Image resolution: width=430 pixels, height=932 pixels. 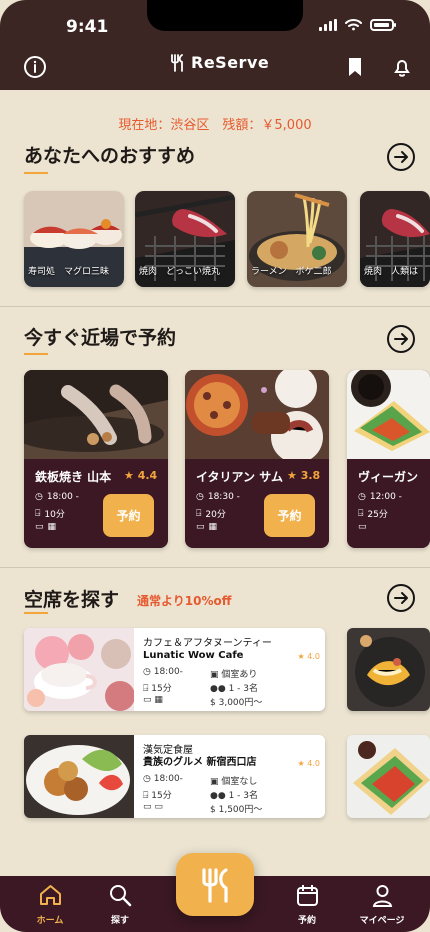 I want to click on signal-icon, so click(x=328, y=25).